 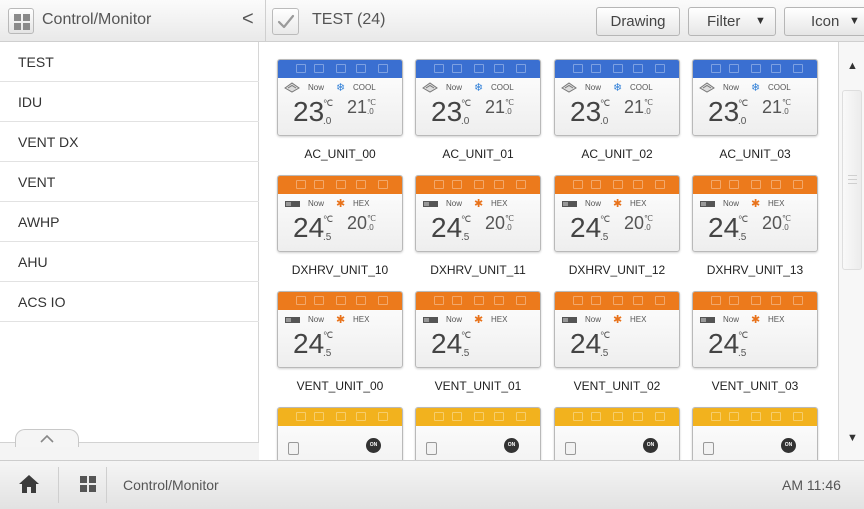 What do you see at coordinates (852, 438) in the screenshot?
I see `scroll-down-arrow-icon: ▼` at bounding box center [852, 438].